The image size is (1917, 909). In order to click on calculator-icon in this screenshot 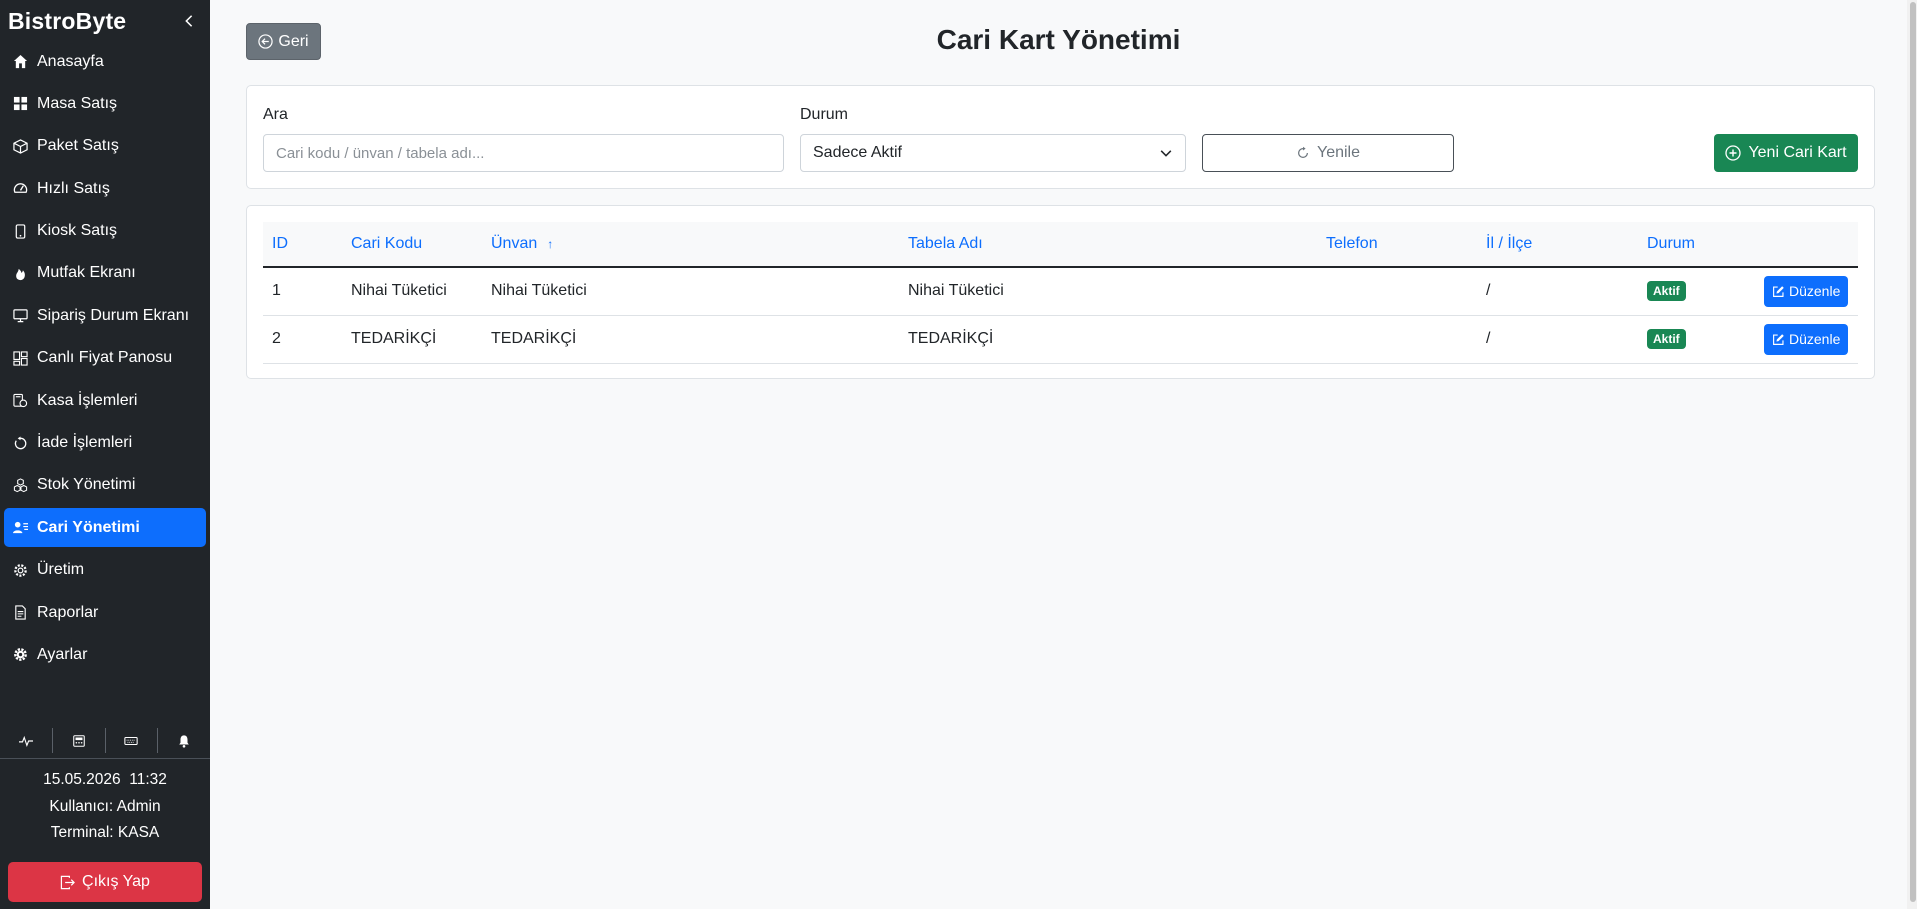, I will do `click(78, 740)`.